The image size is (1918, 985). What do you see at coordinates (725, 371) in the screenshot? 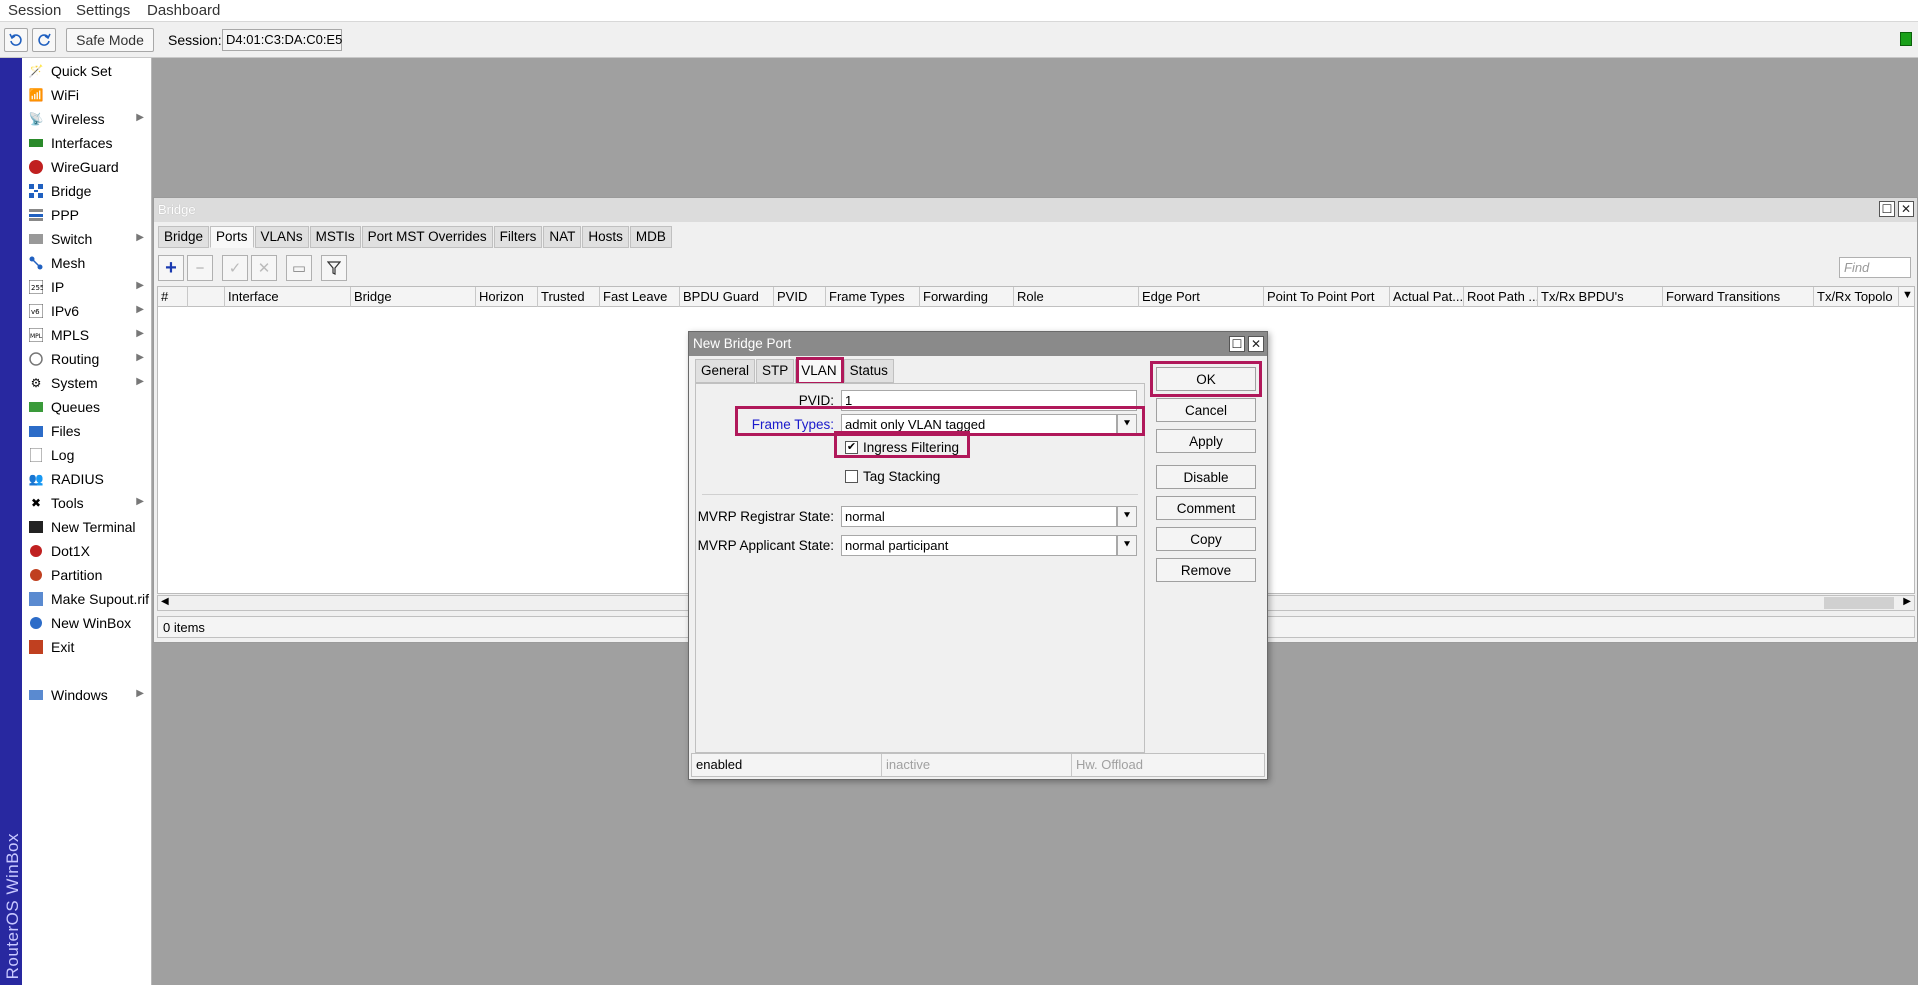
I see `tab-general: General` at bounding box center [725, 371].